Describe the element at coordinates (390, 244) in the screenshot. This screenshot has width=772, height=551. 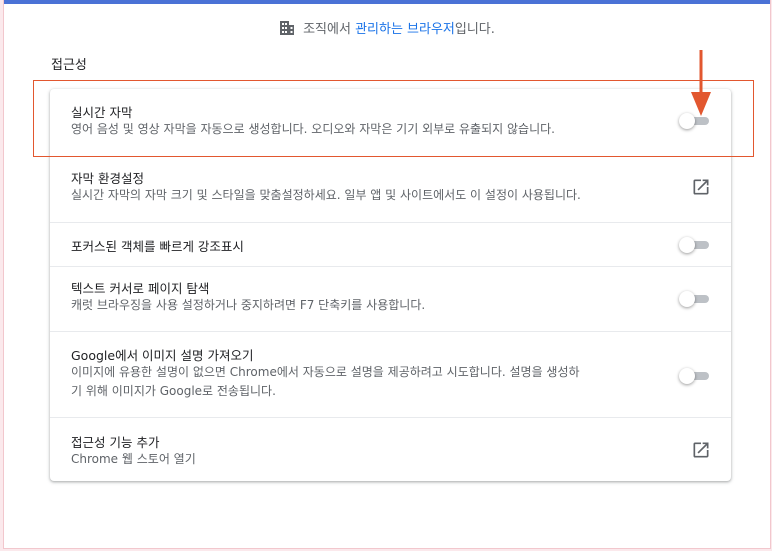
I see `setting-row-focus-highlight: 포커스된 객체를 빠르게 강조표시` at that location.